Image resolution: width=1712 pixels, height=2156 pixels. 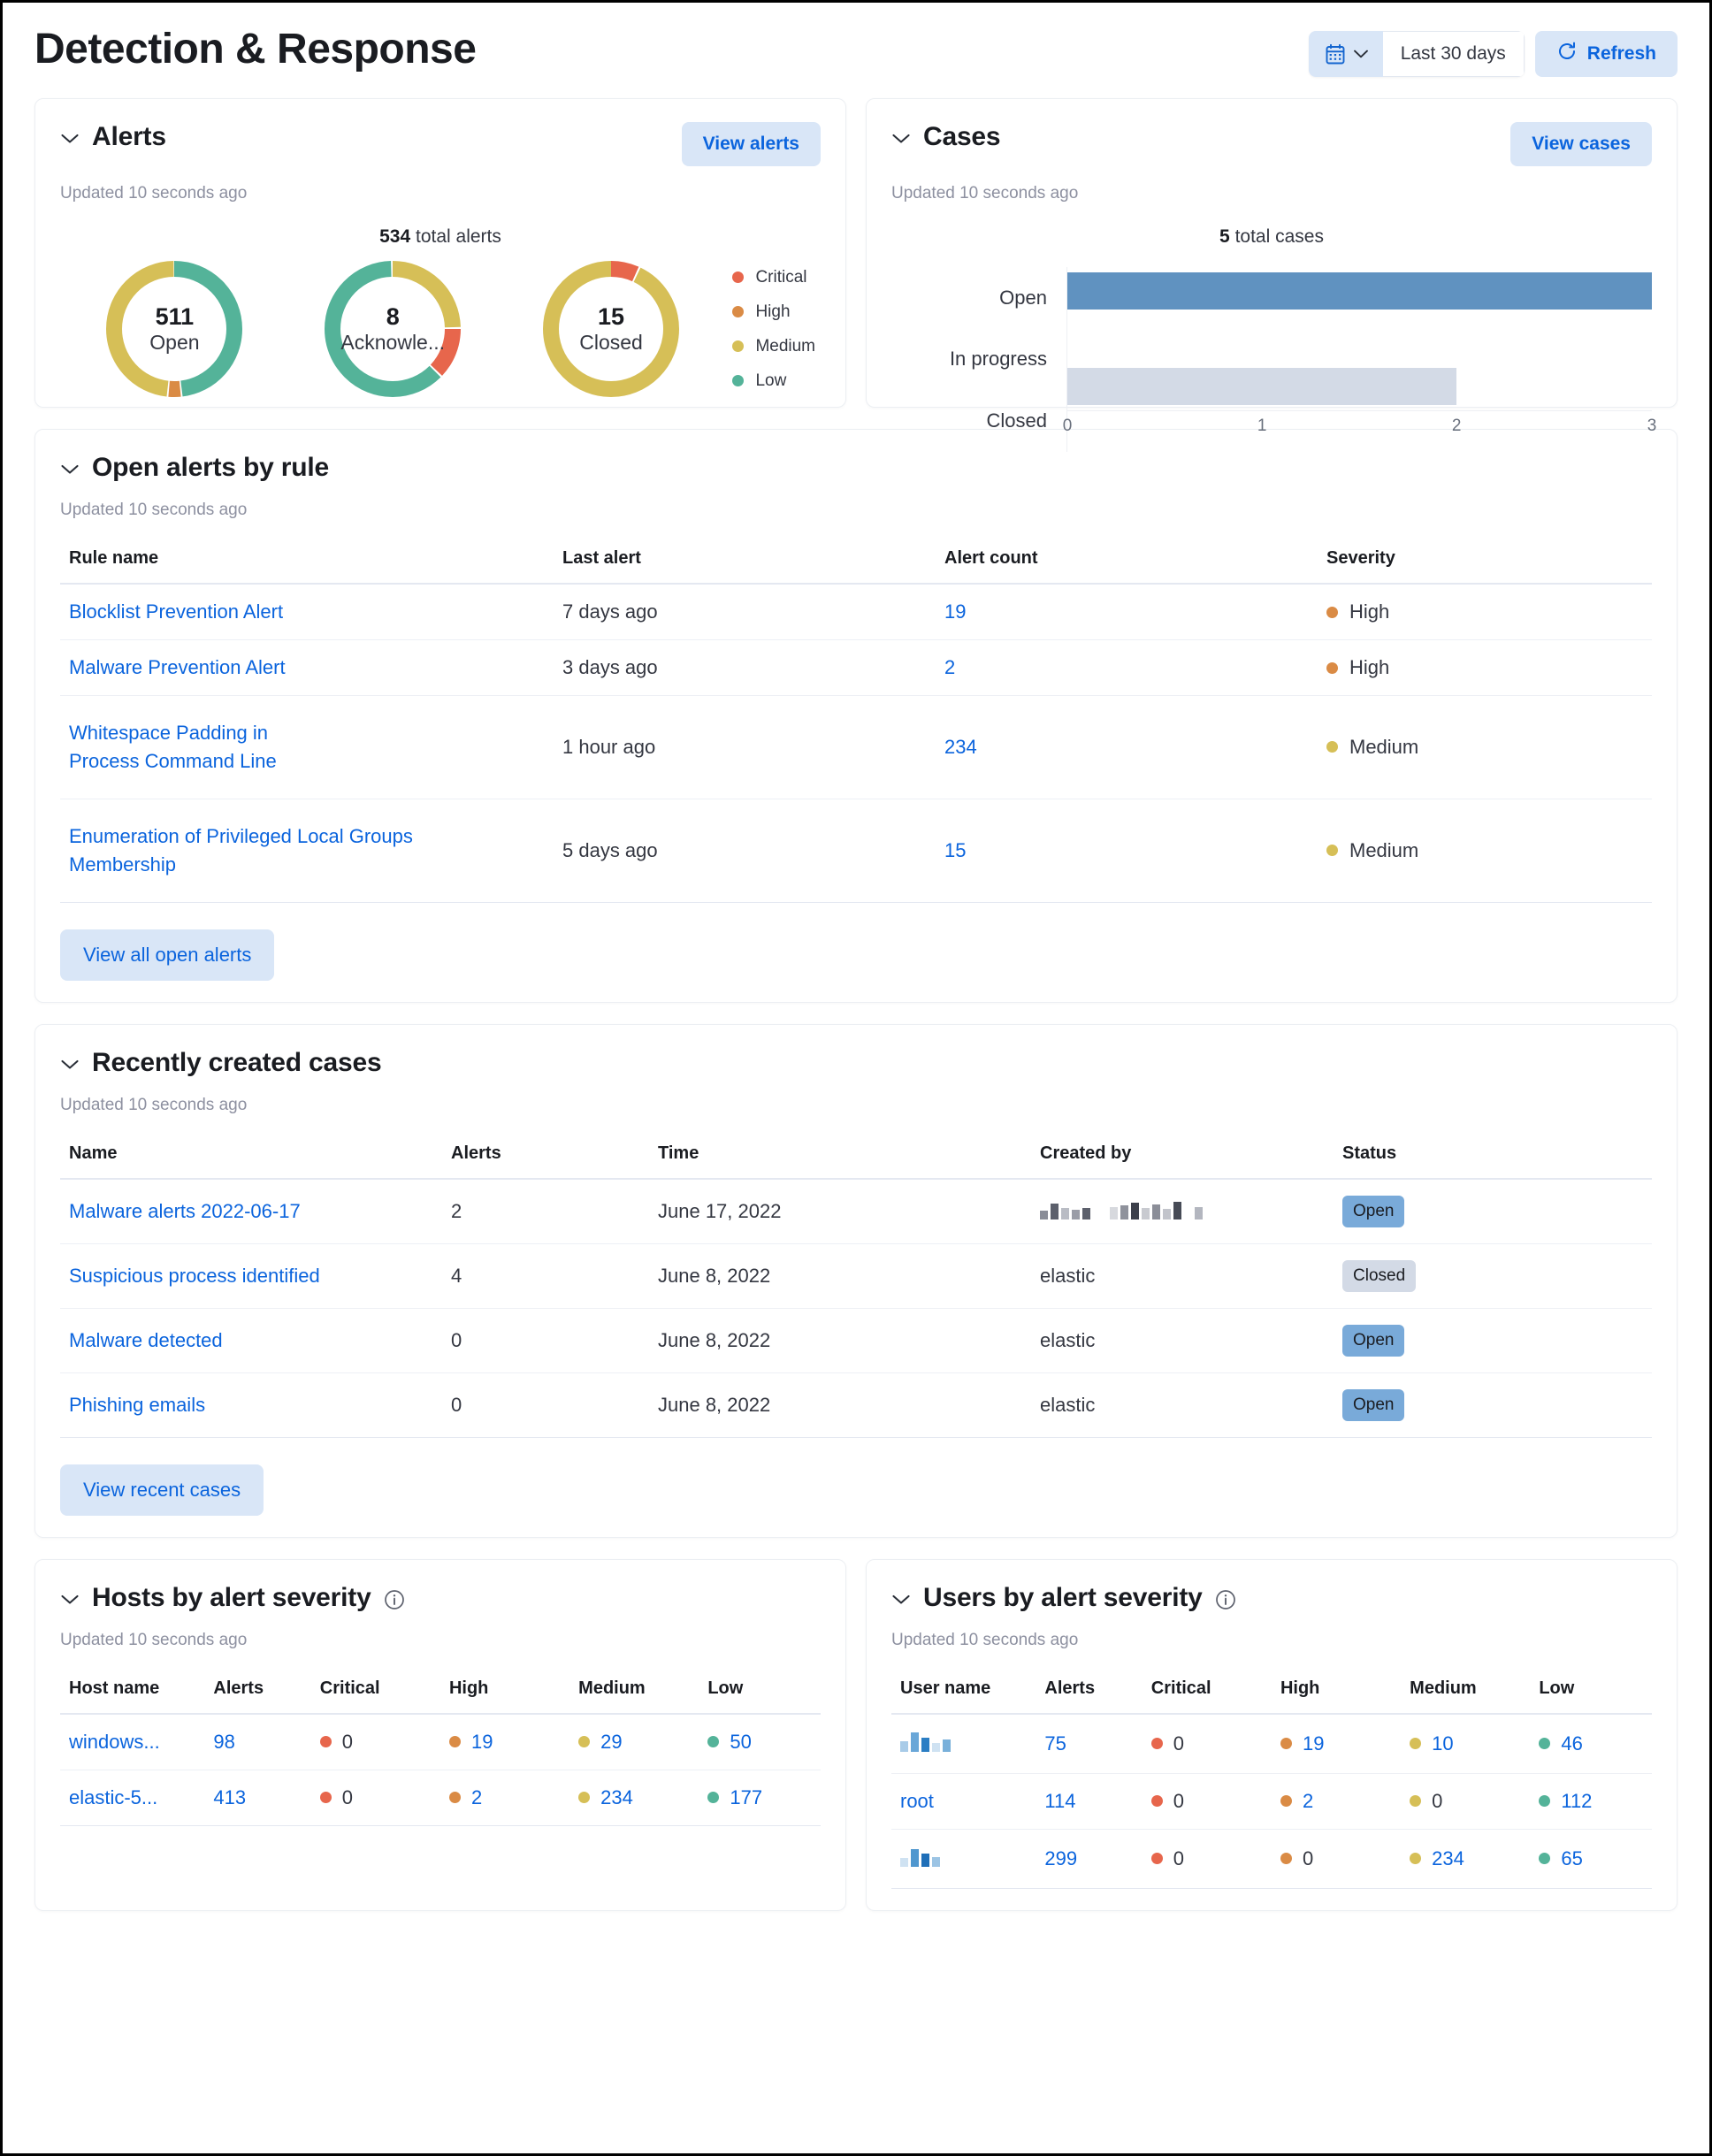 I want to click on date-picker: Last 30 days, so click(x=1416, y=54).